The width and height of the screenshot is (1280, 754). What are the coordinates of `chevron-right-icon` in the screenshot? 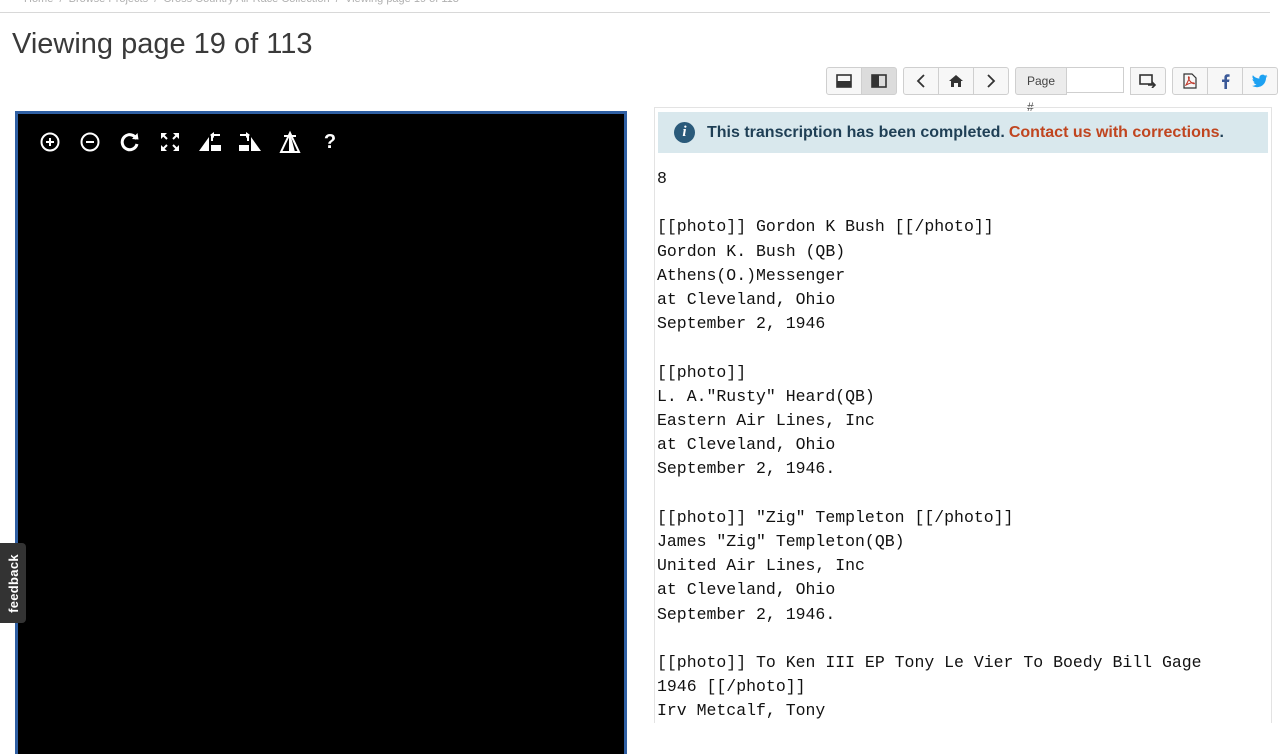 It's located at (991, 81).